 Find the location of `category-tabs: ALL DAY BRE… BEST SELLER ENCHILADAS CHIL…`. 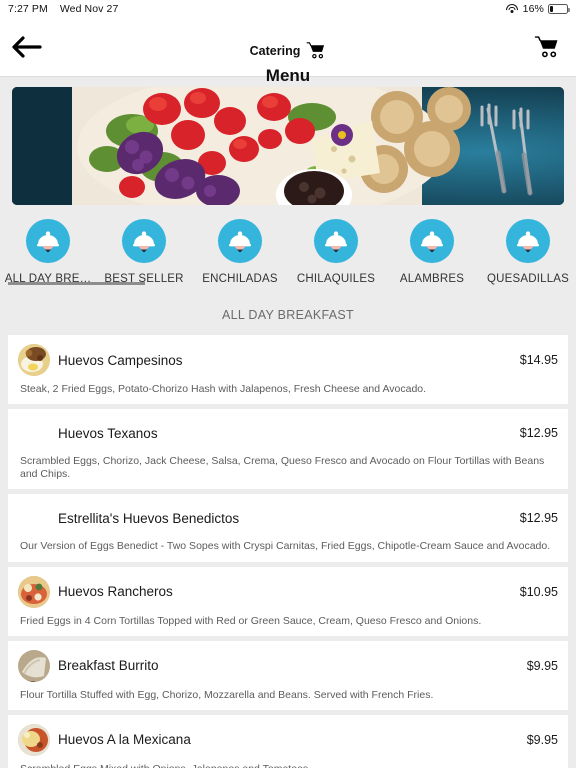

category-tabs: ALL DAY BRE… BEST SELLER ENCHILADAS CHIL… is located at coordinates (288, 245).